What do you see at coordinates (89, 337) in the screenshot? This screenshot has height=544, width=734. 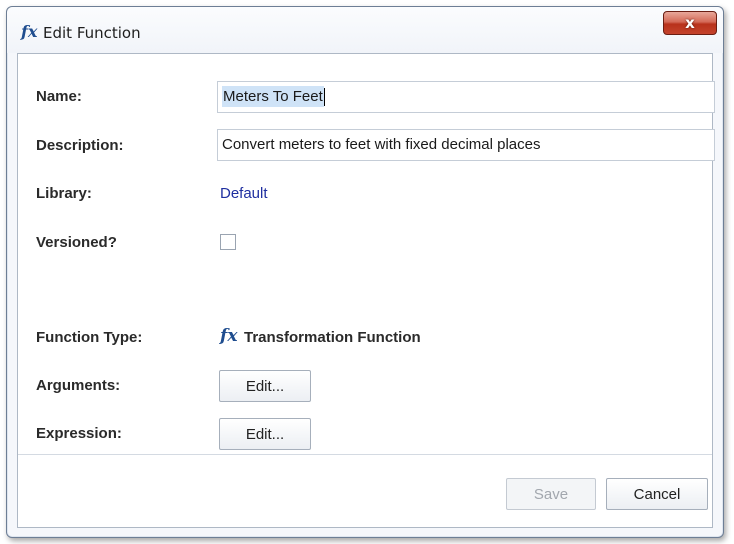 I see `function-type-label: Function Type:` at bounding box center [89, 337].